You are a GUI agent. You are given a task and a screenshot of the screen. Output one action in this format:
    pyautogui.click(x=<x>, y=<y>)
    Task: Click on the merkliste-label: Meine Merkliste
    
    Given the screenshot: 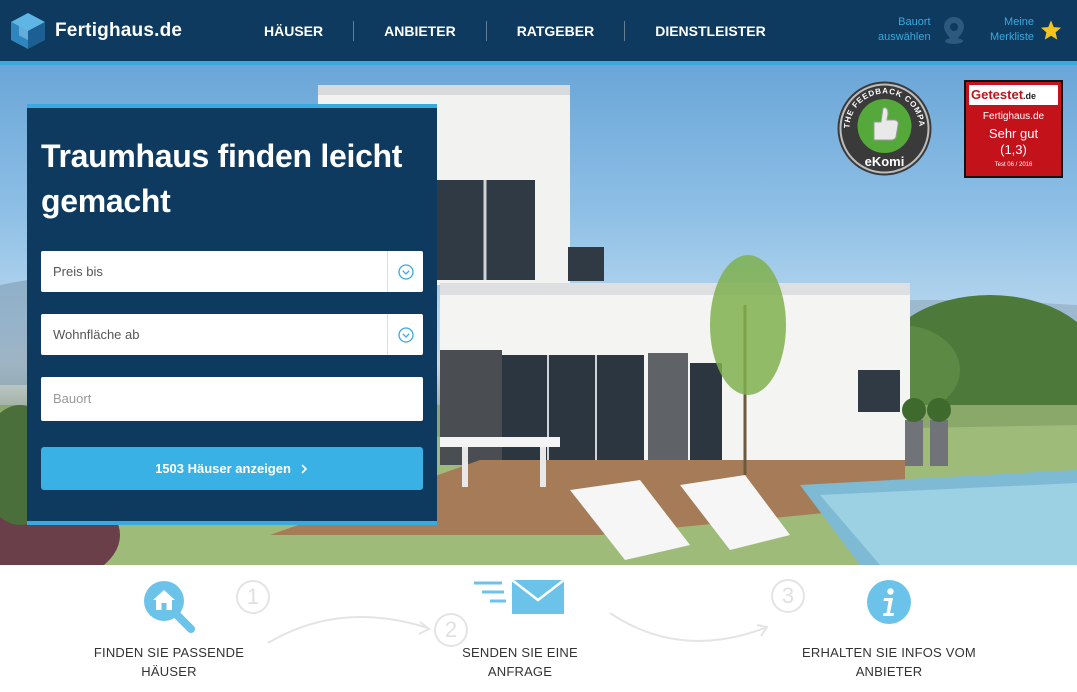 What is the action you would take?
    pyautogui.click(x=1012, y=30)
    